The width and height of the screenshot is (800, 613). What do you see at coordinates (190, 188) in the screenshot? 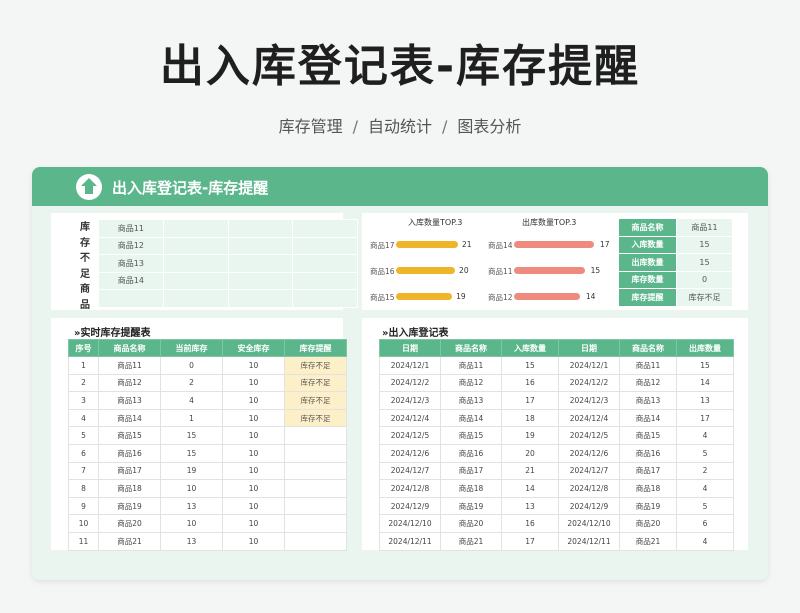
I see `card-header-title: 出入库登记表-库存提醒` at bounding box center [190, 188].